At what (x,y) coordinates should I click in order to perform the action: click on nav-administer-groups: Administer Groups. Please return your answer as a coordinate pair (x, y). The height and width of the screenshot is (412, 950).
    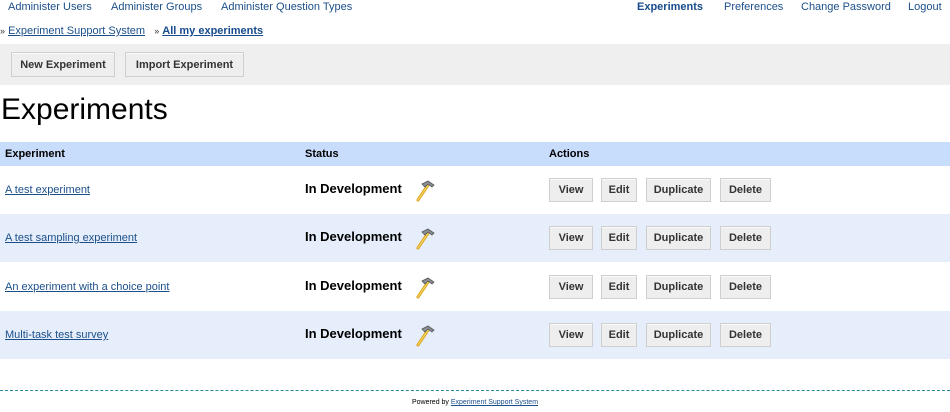
    Looking at the image, I should click on (156, 7).